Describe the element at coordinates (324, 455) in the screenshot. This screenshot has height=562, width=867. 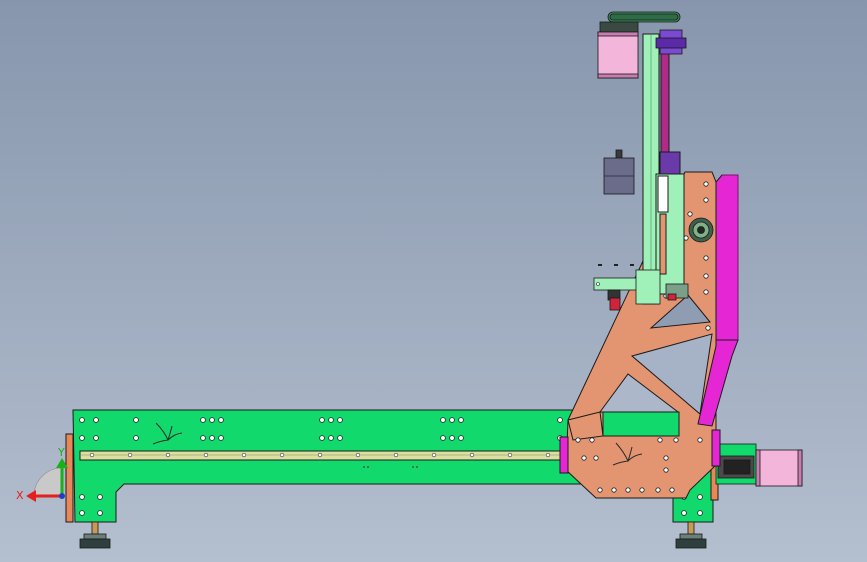
I see `x-linear-rail` at that location.